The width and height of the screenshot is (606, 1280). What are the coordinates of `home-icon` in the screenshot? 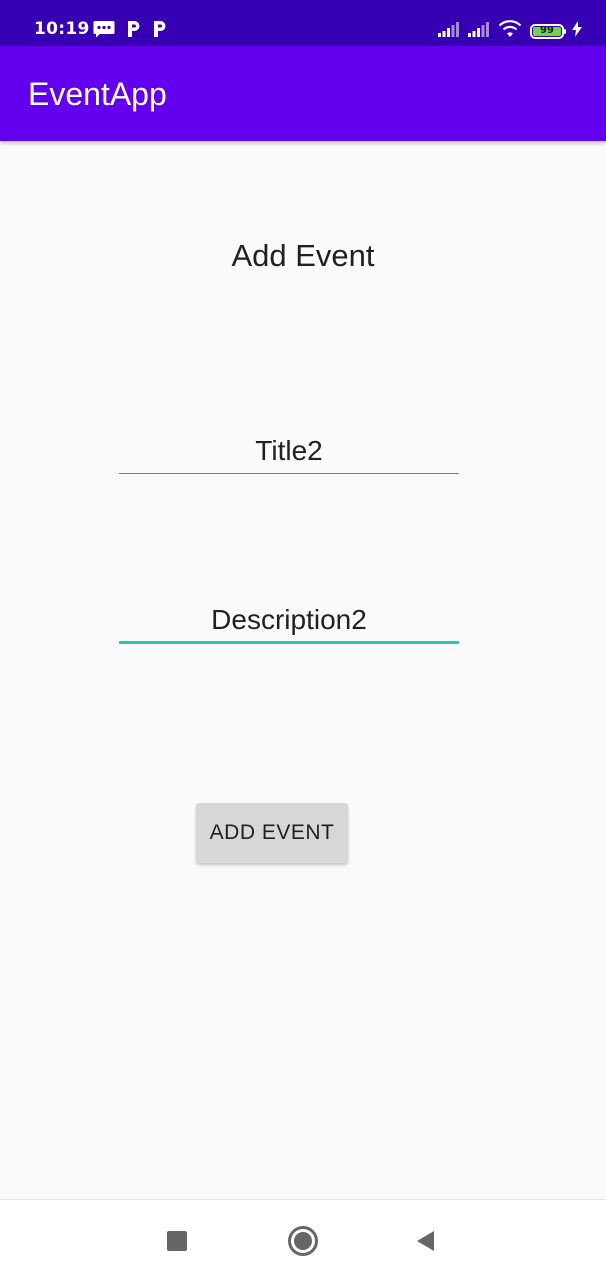 It's located at (303, 1241).